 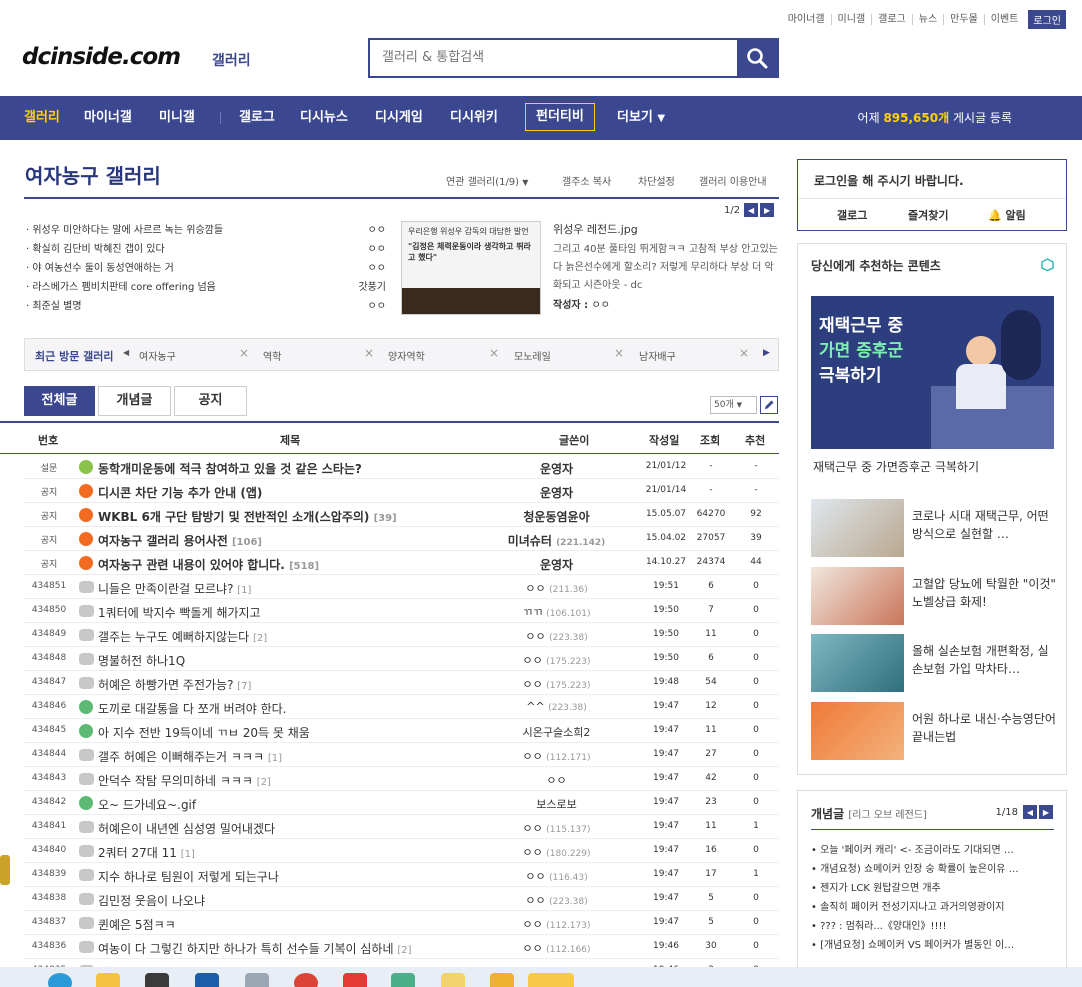 What do you see at coordinates (180, 492) in the screenshot?
I see `post-title: 디시콘 차단 기능 추가 안내 (앱)` at bounding box center [180, 492].